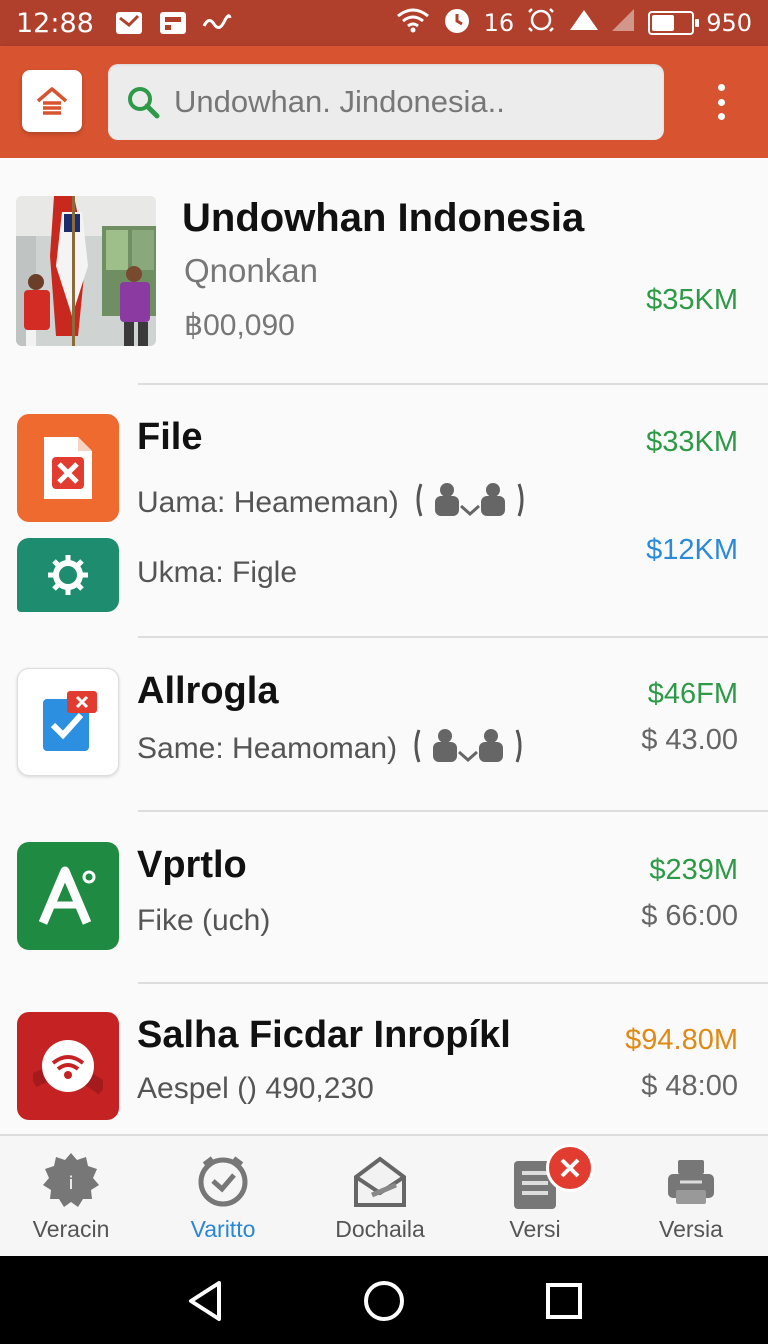  I want to click on item-price-secondary: $12KM, so click(692, 550).